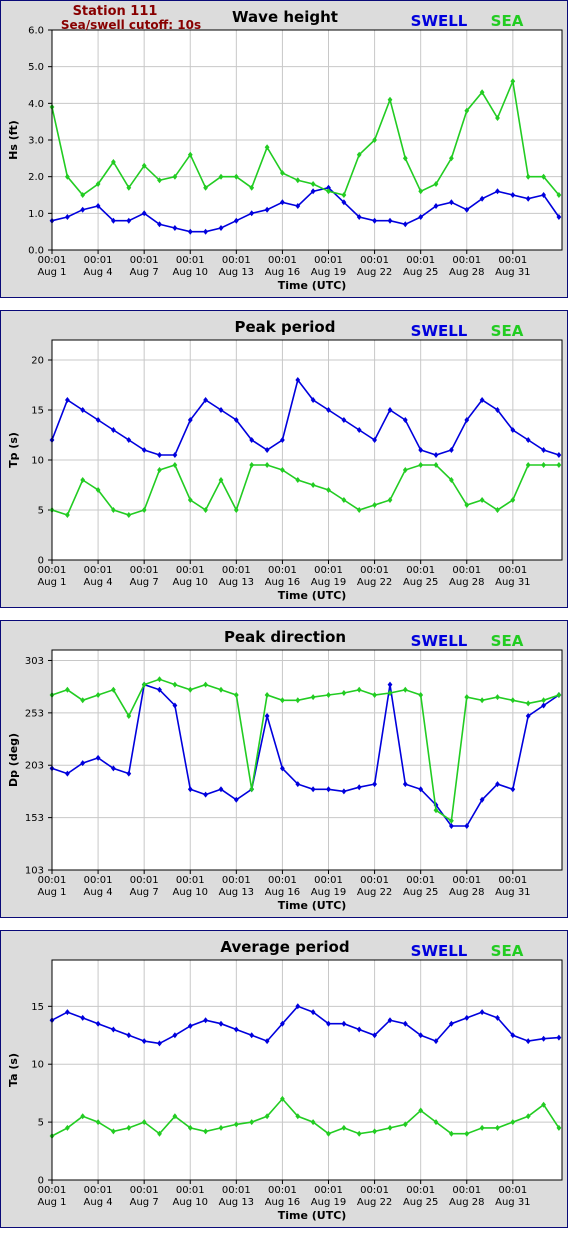 The width and height of the screenshot is (570, 1240). I want to click on cutoff-label: Sea/swell cutoff: 10s, so click(131, 25).